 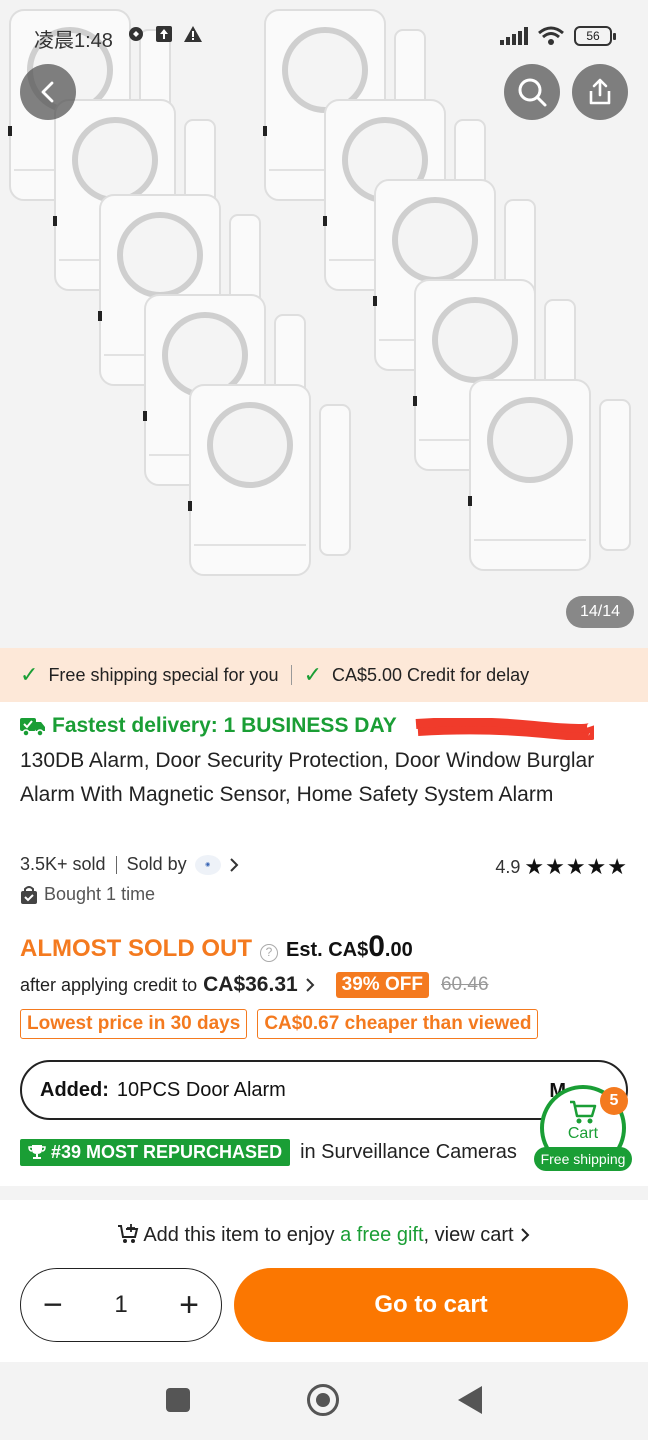 What do you see at coordinates (504, 729) in the screenshot?
I see `redaction-mark` at bounding box center [504, 729].